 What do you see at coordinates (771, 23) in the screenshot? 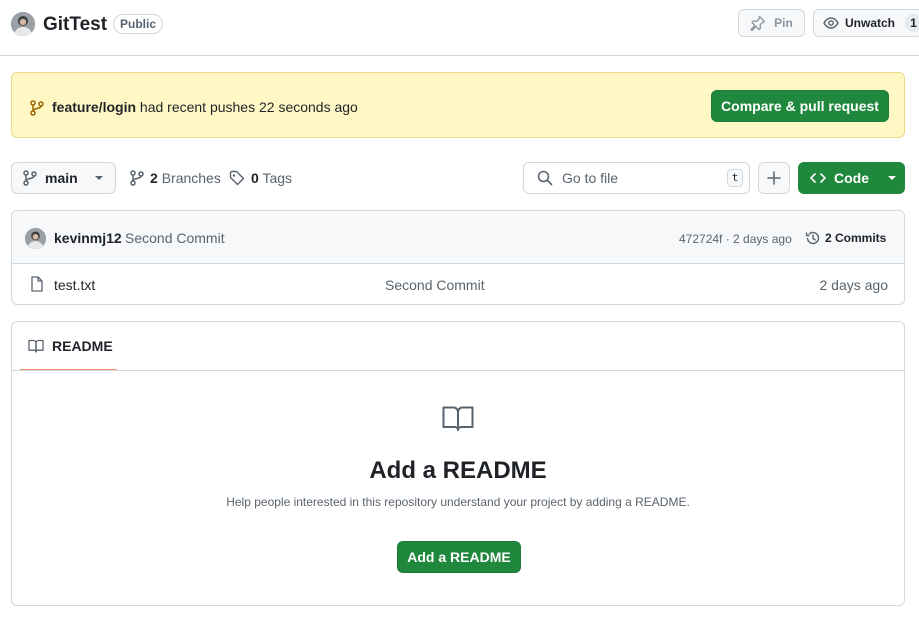
I see `pin-button: Pin` at bounding box center [771, 23].